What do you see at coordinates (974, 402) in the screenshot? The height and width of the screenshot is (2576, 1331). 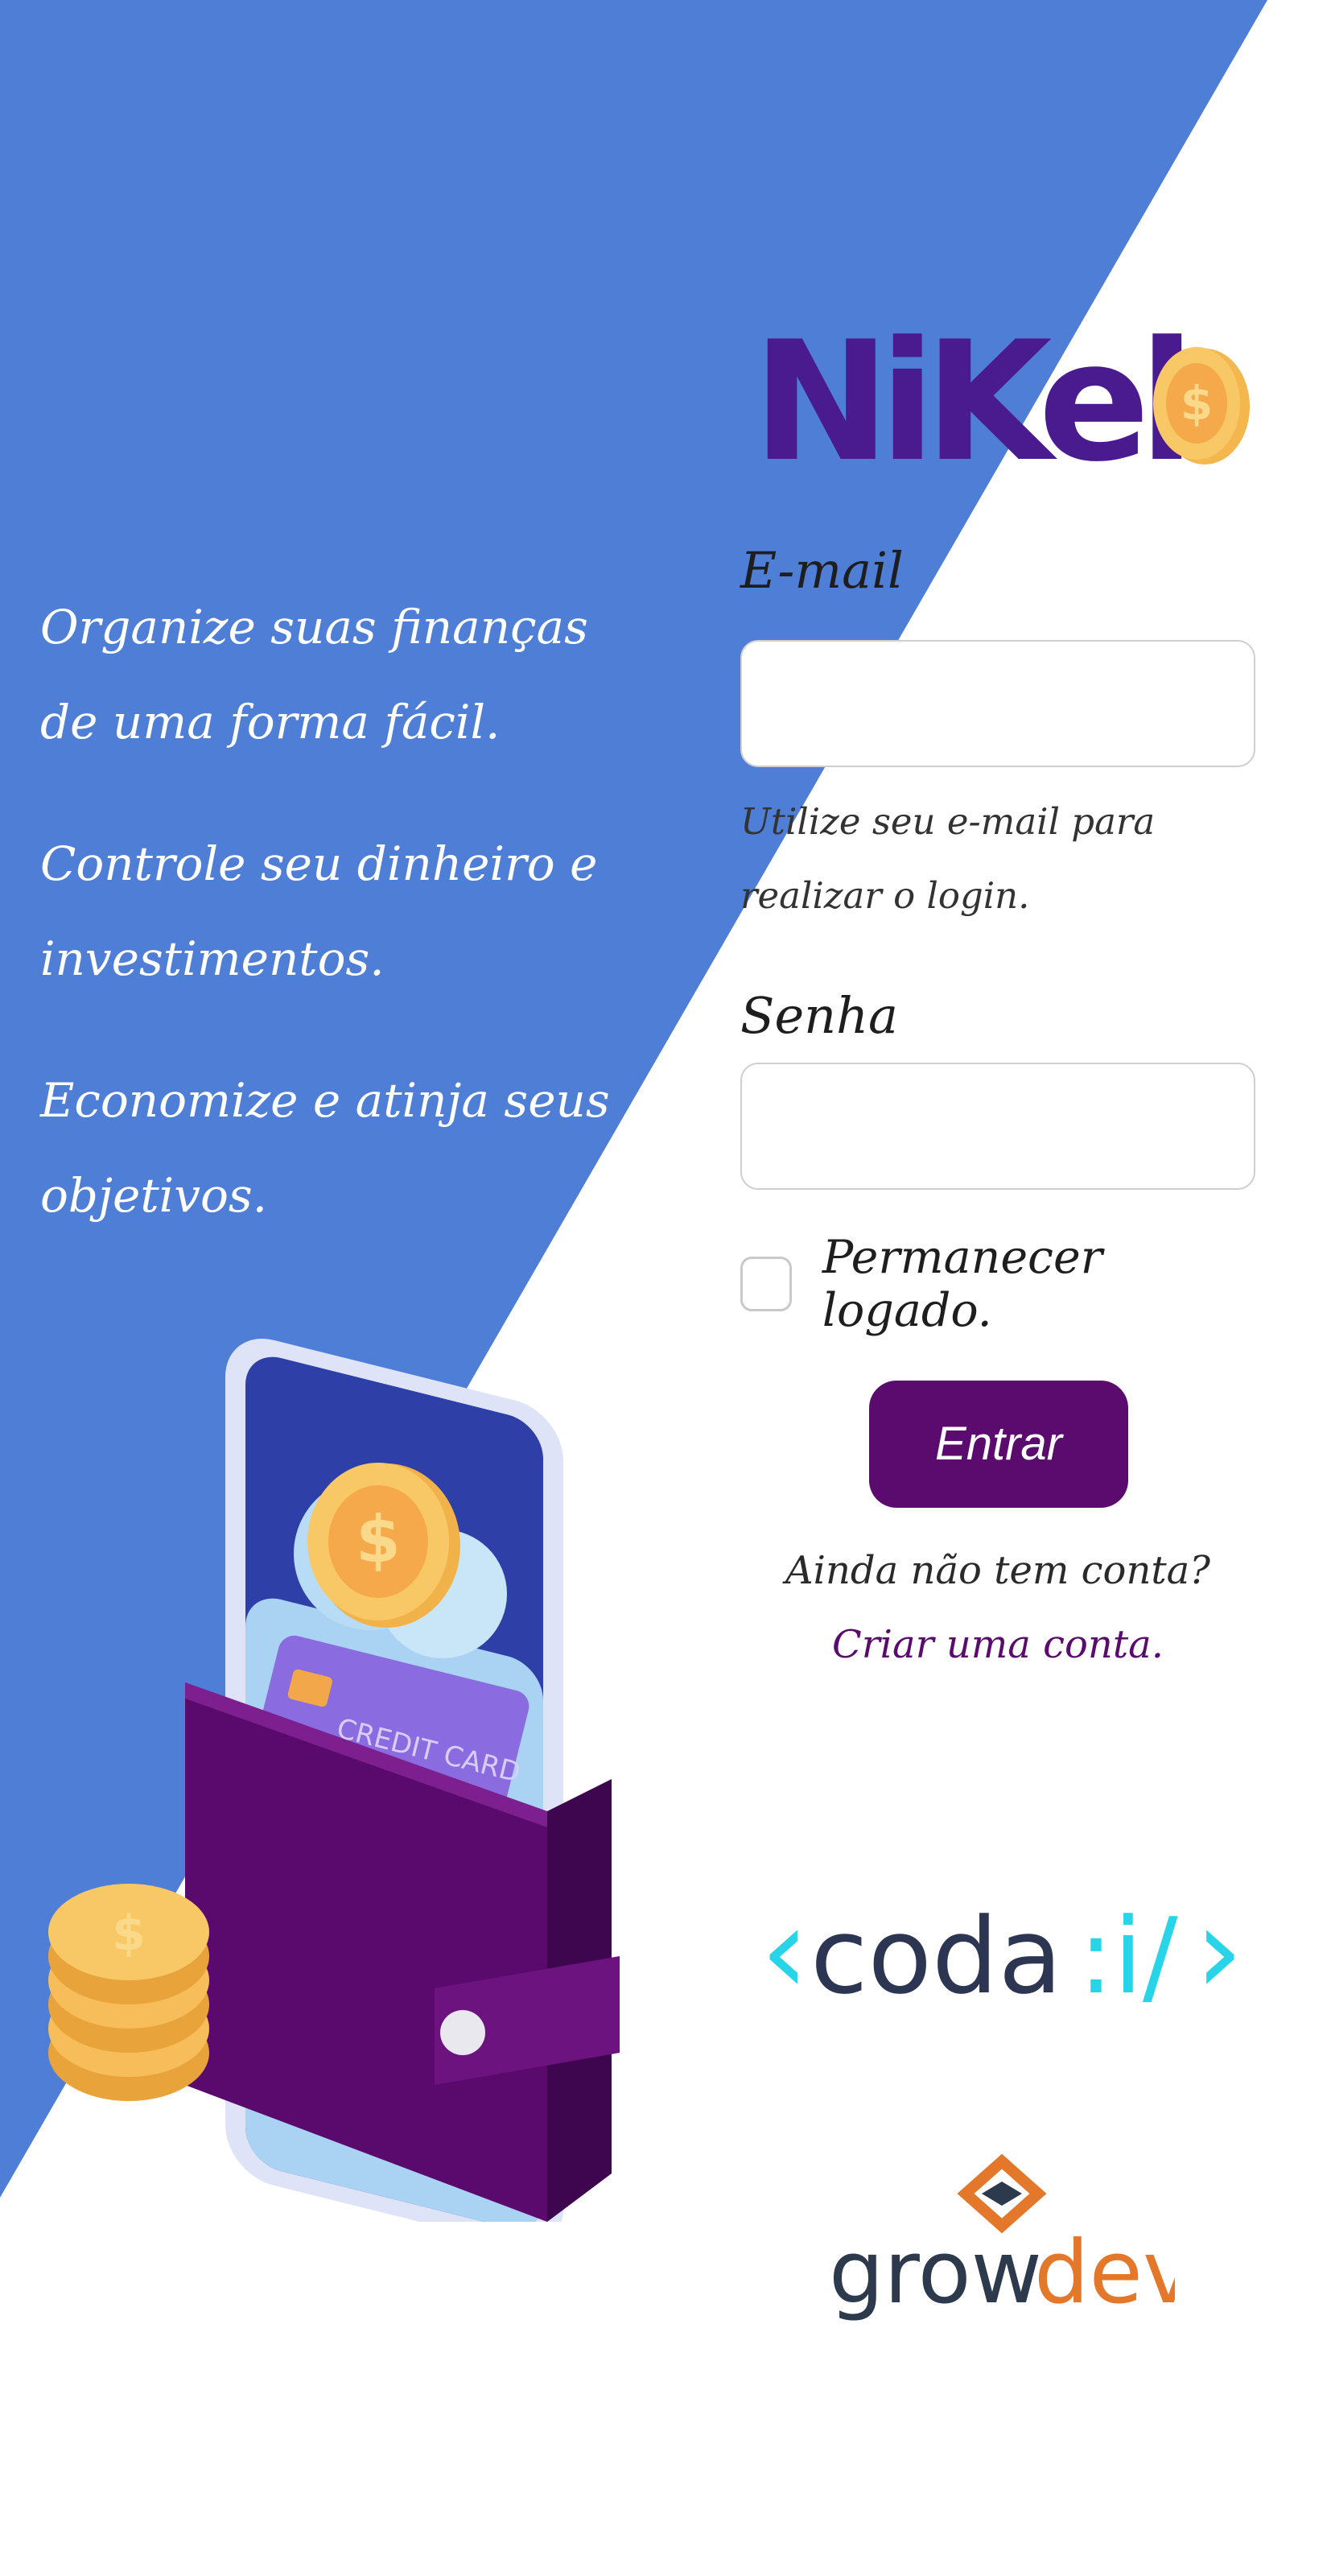 I see `logo-wordmark: NiKel` at bounding box center [974, 402].